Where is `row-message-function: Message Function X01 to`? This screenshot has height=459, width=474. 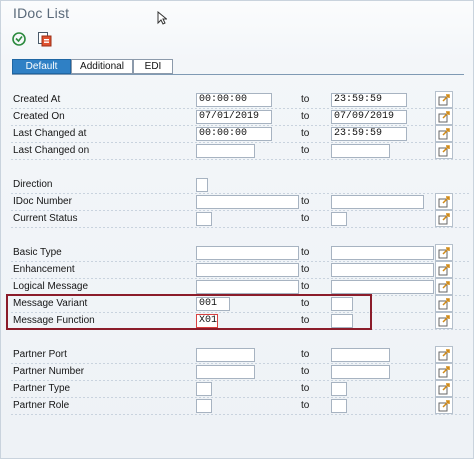 row-message-function: Message Function X01 to is located at coordinates (241, 321).